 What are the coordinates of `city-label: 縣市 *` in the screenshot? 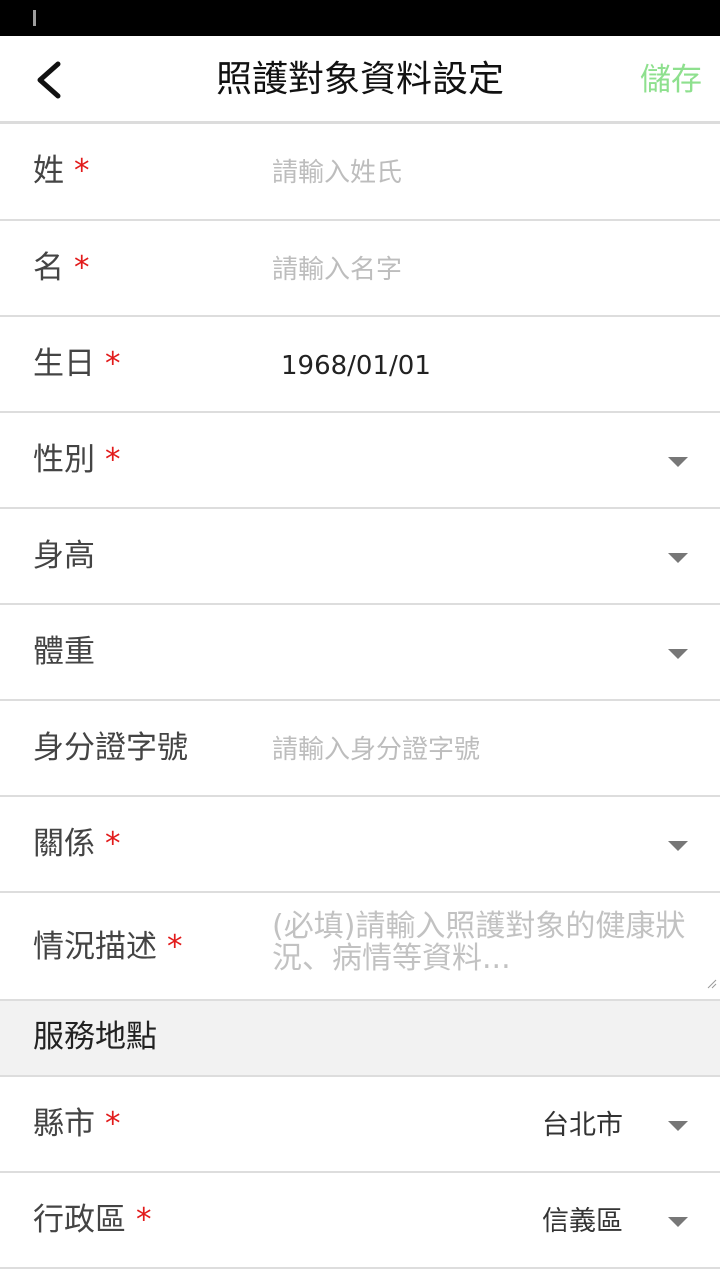 It's located at (77, 1124).